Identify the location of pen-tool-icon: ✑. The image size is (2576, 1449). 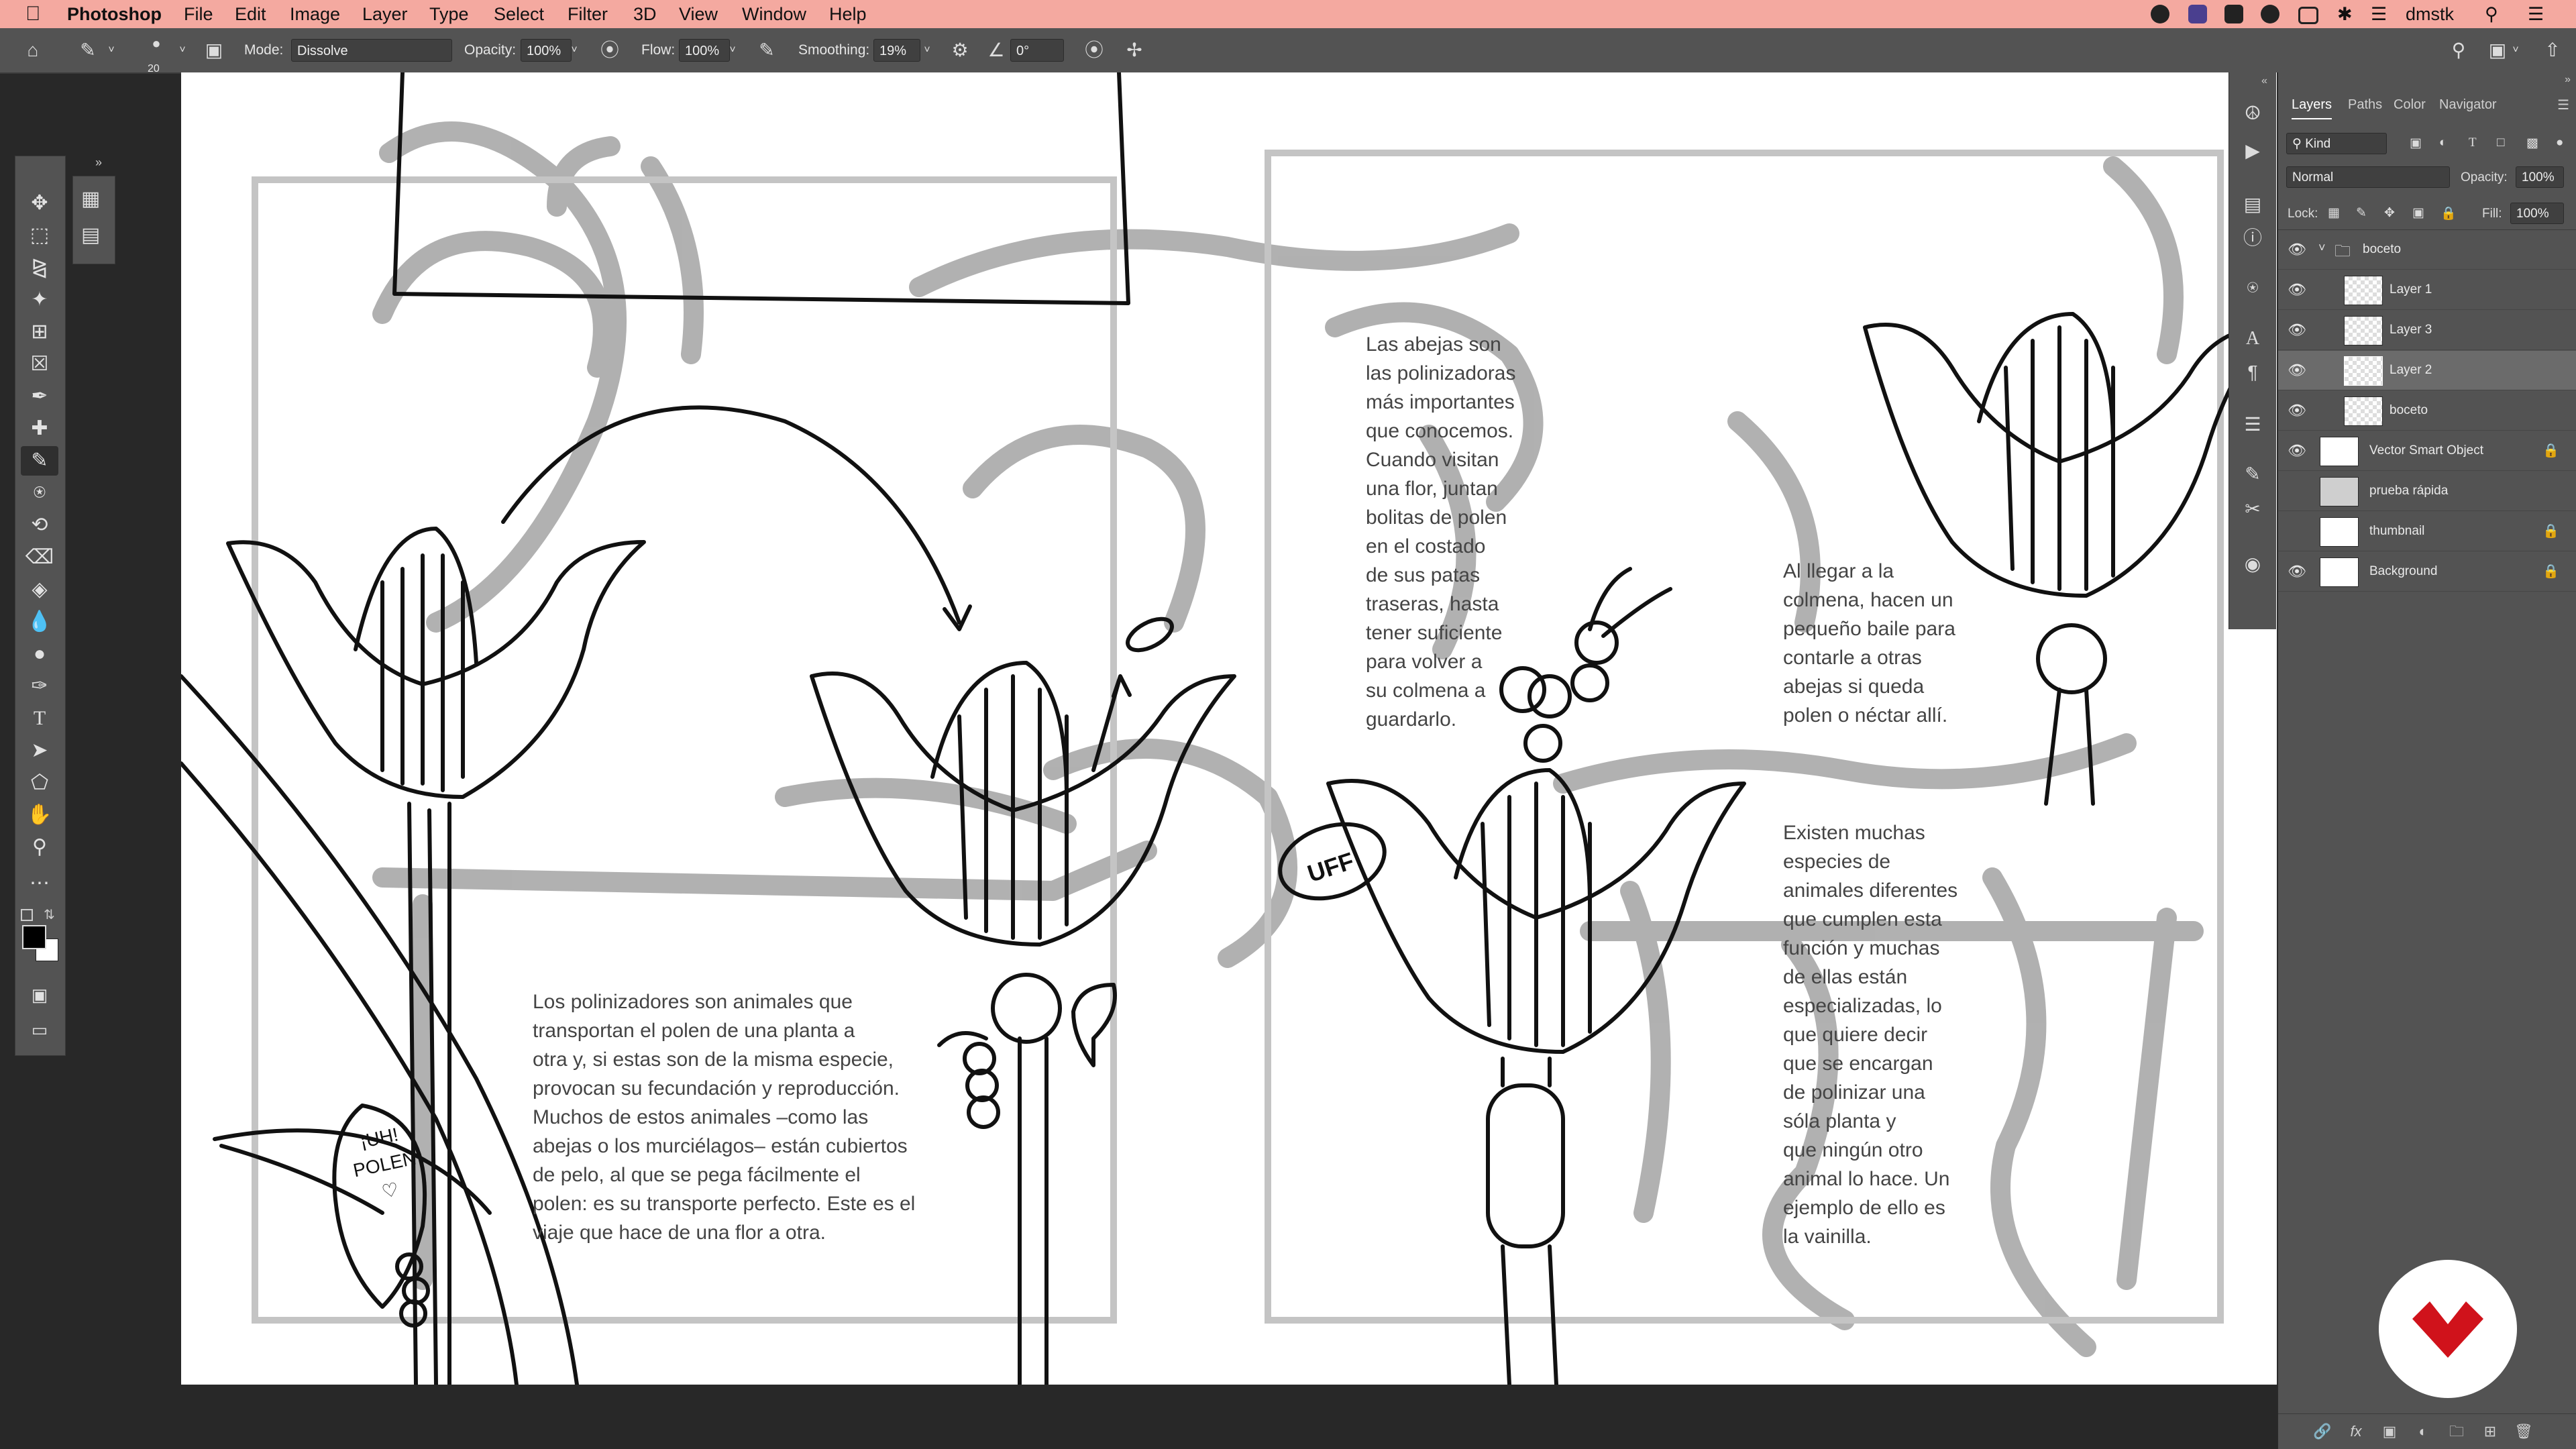
(39, 686).